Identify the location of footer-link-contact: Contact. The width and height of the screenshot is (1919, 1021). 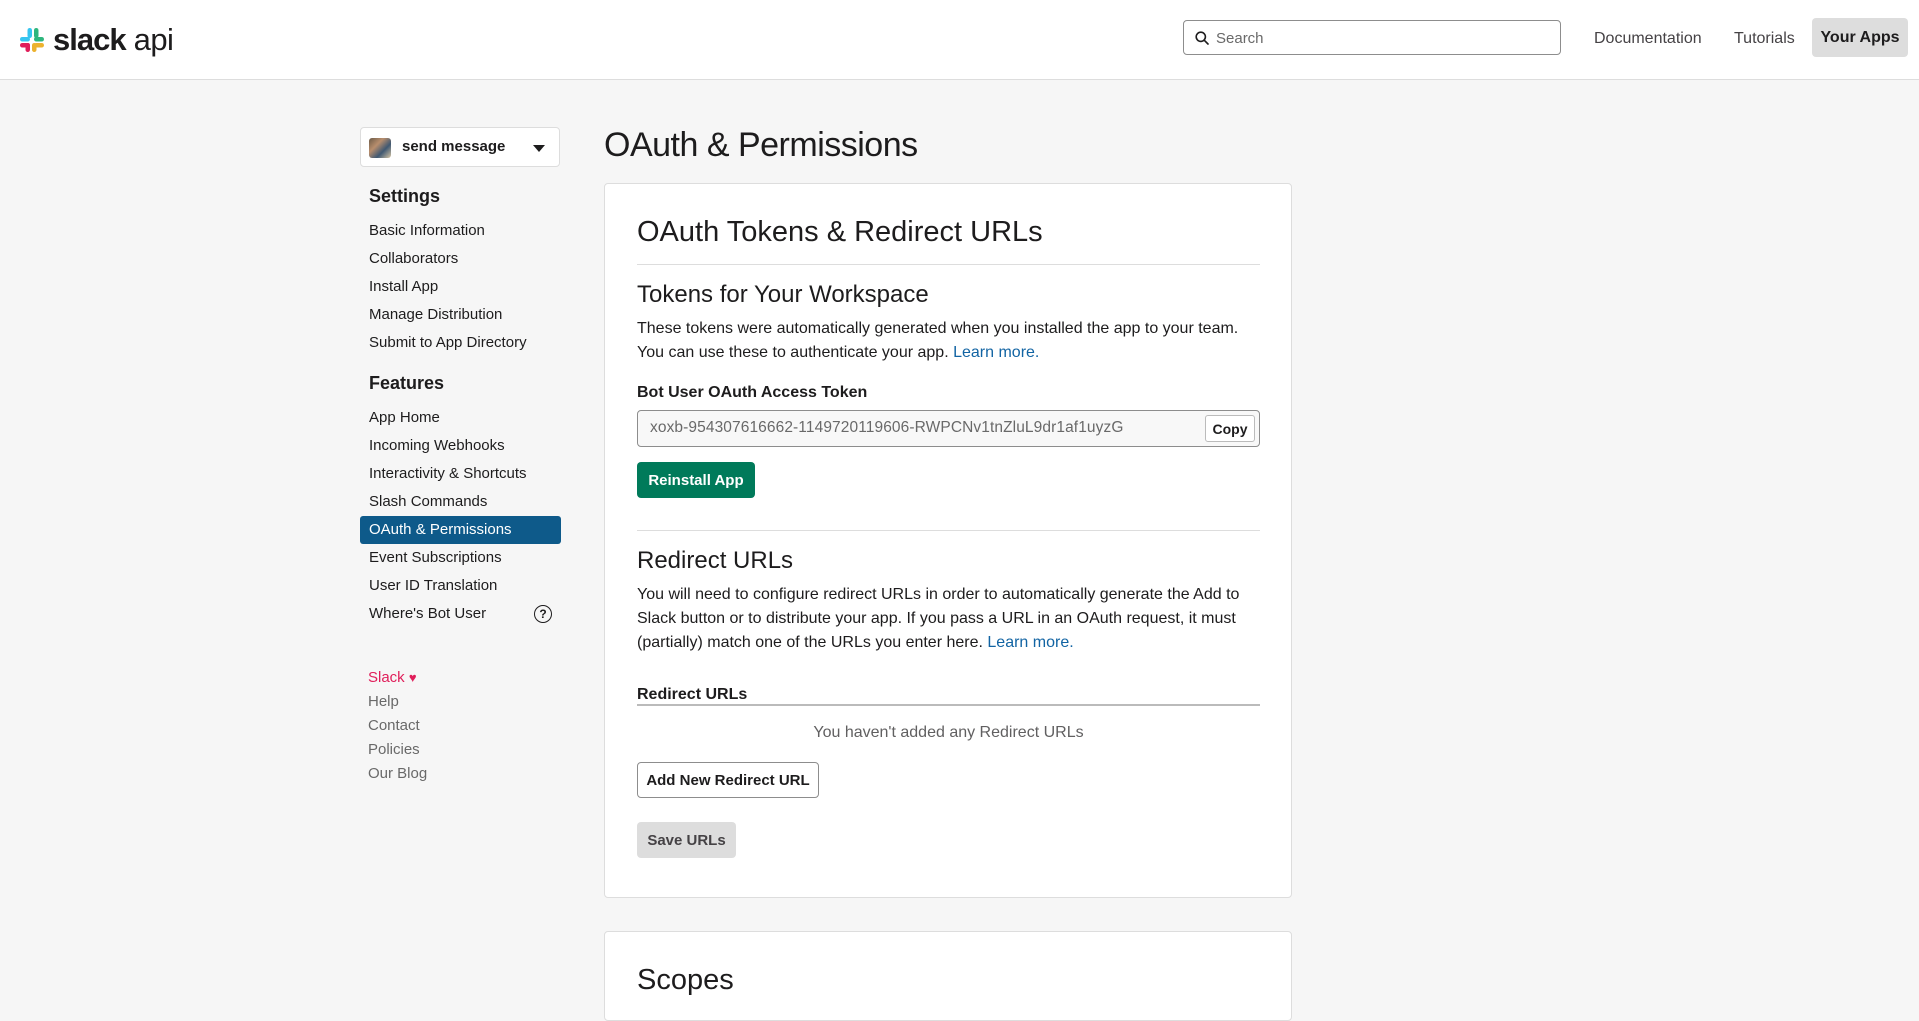
(397, 726).